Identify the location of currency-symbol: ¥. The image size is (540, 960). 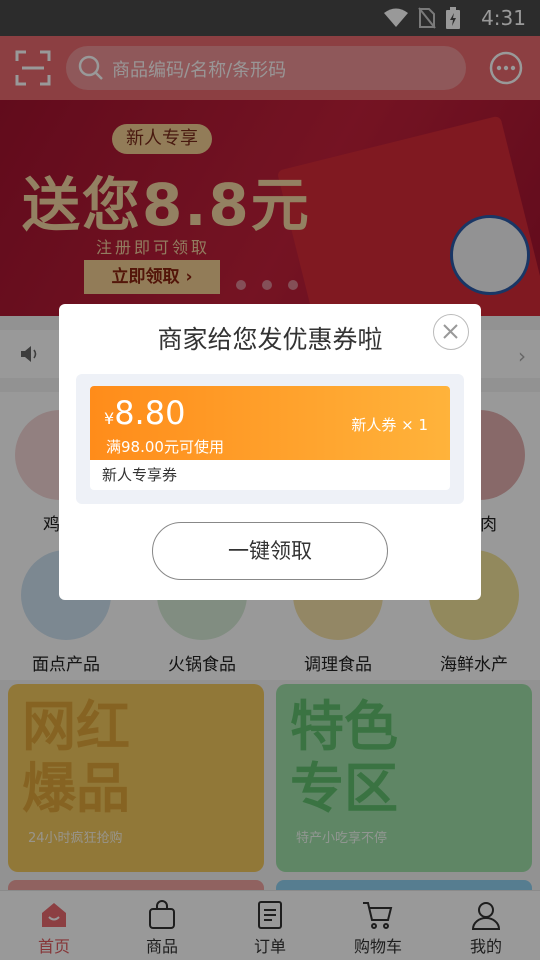
(109, 418).